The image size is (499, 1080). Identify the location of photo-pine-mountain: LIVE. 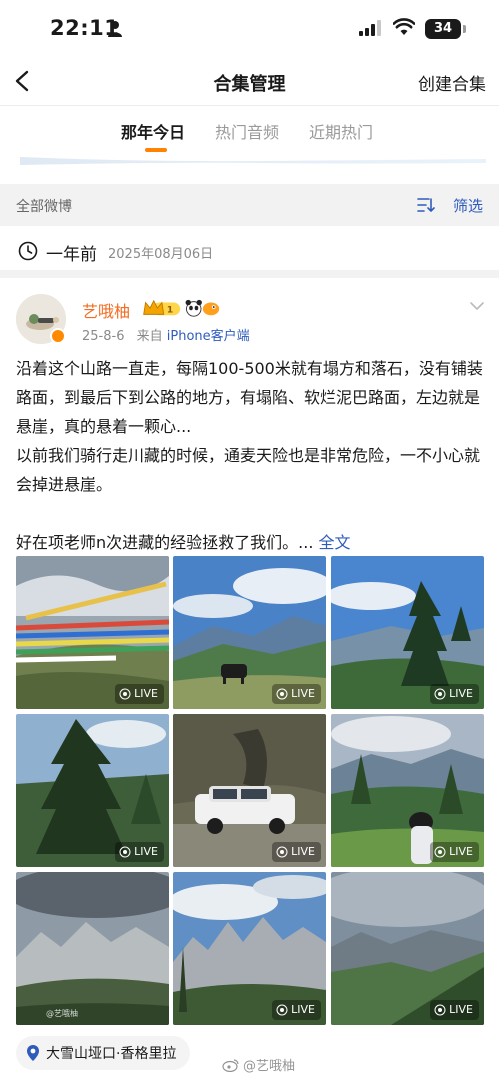
(407, 632).